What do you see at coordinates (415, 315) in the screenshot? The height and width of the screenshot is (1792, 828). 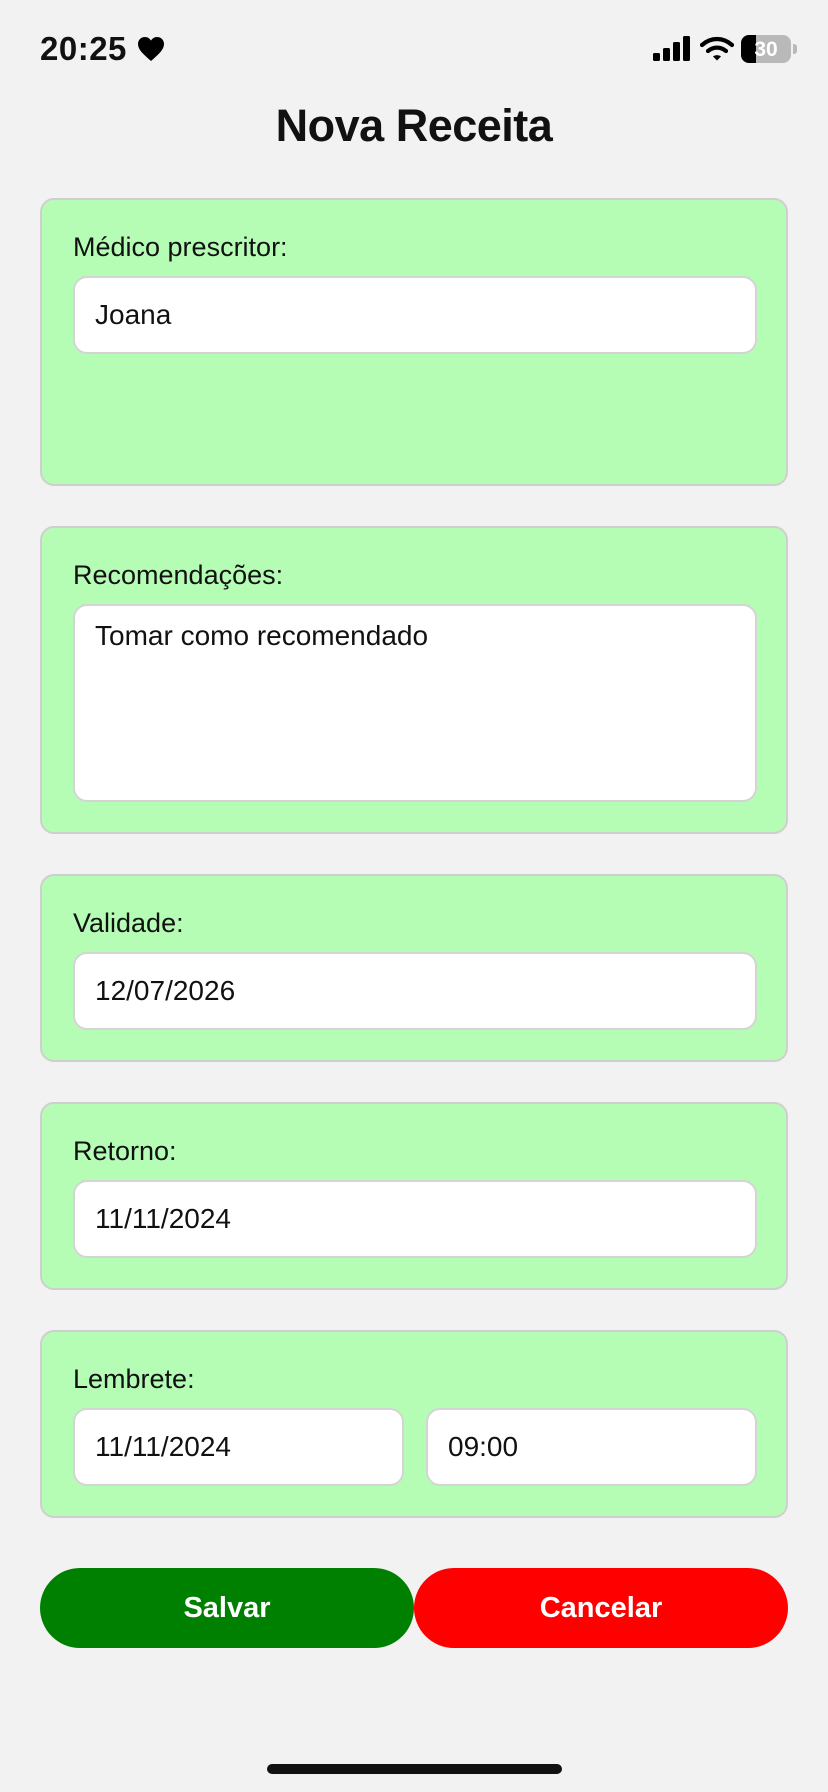 I see `doctor-input: Joana` at bounding box center [415, 315].